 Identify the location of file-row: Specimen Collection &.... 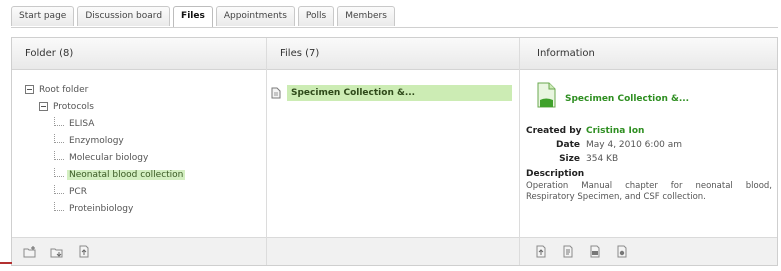
(391, 93).